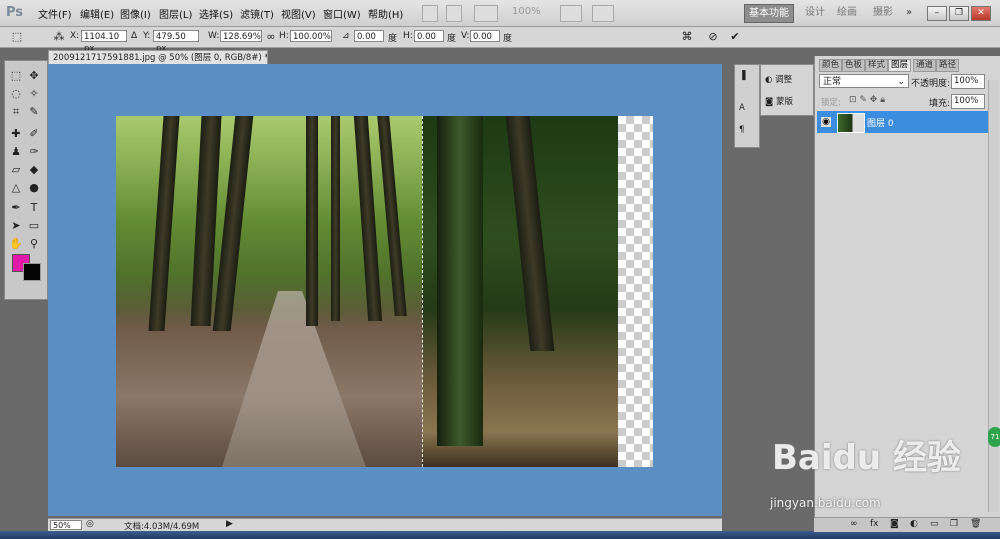  What do you see at coordinates (17, 37) in the screenshot?
I see `transform-tool-icon: ⬚` at bounding box center [17, 37].